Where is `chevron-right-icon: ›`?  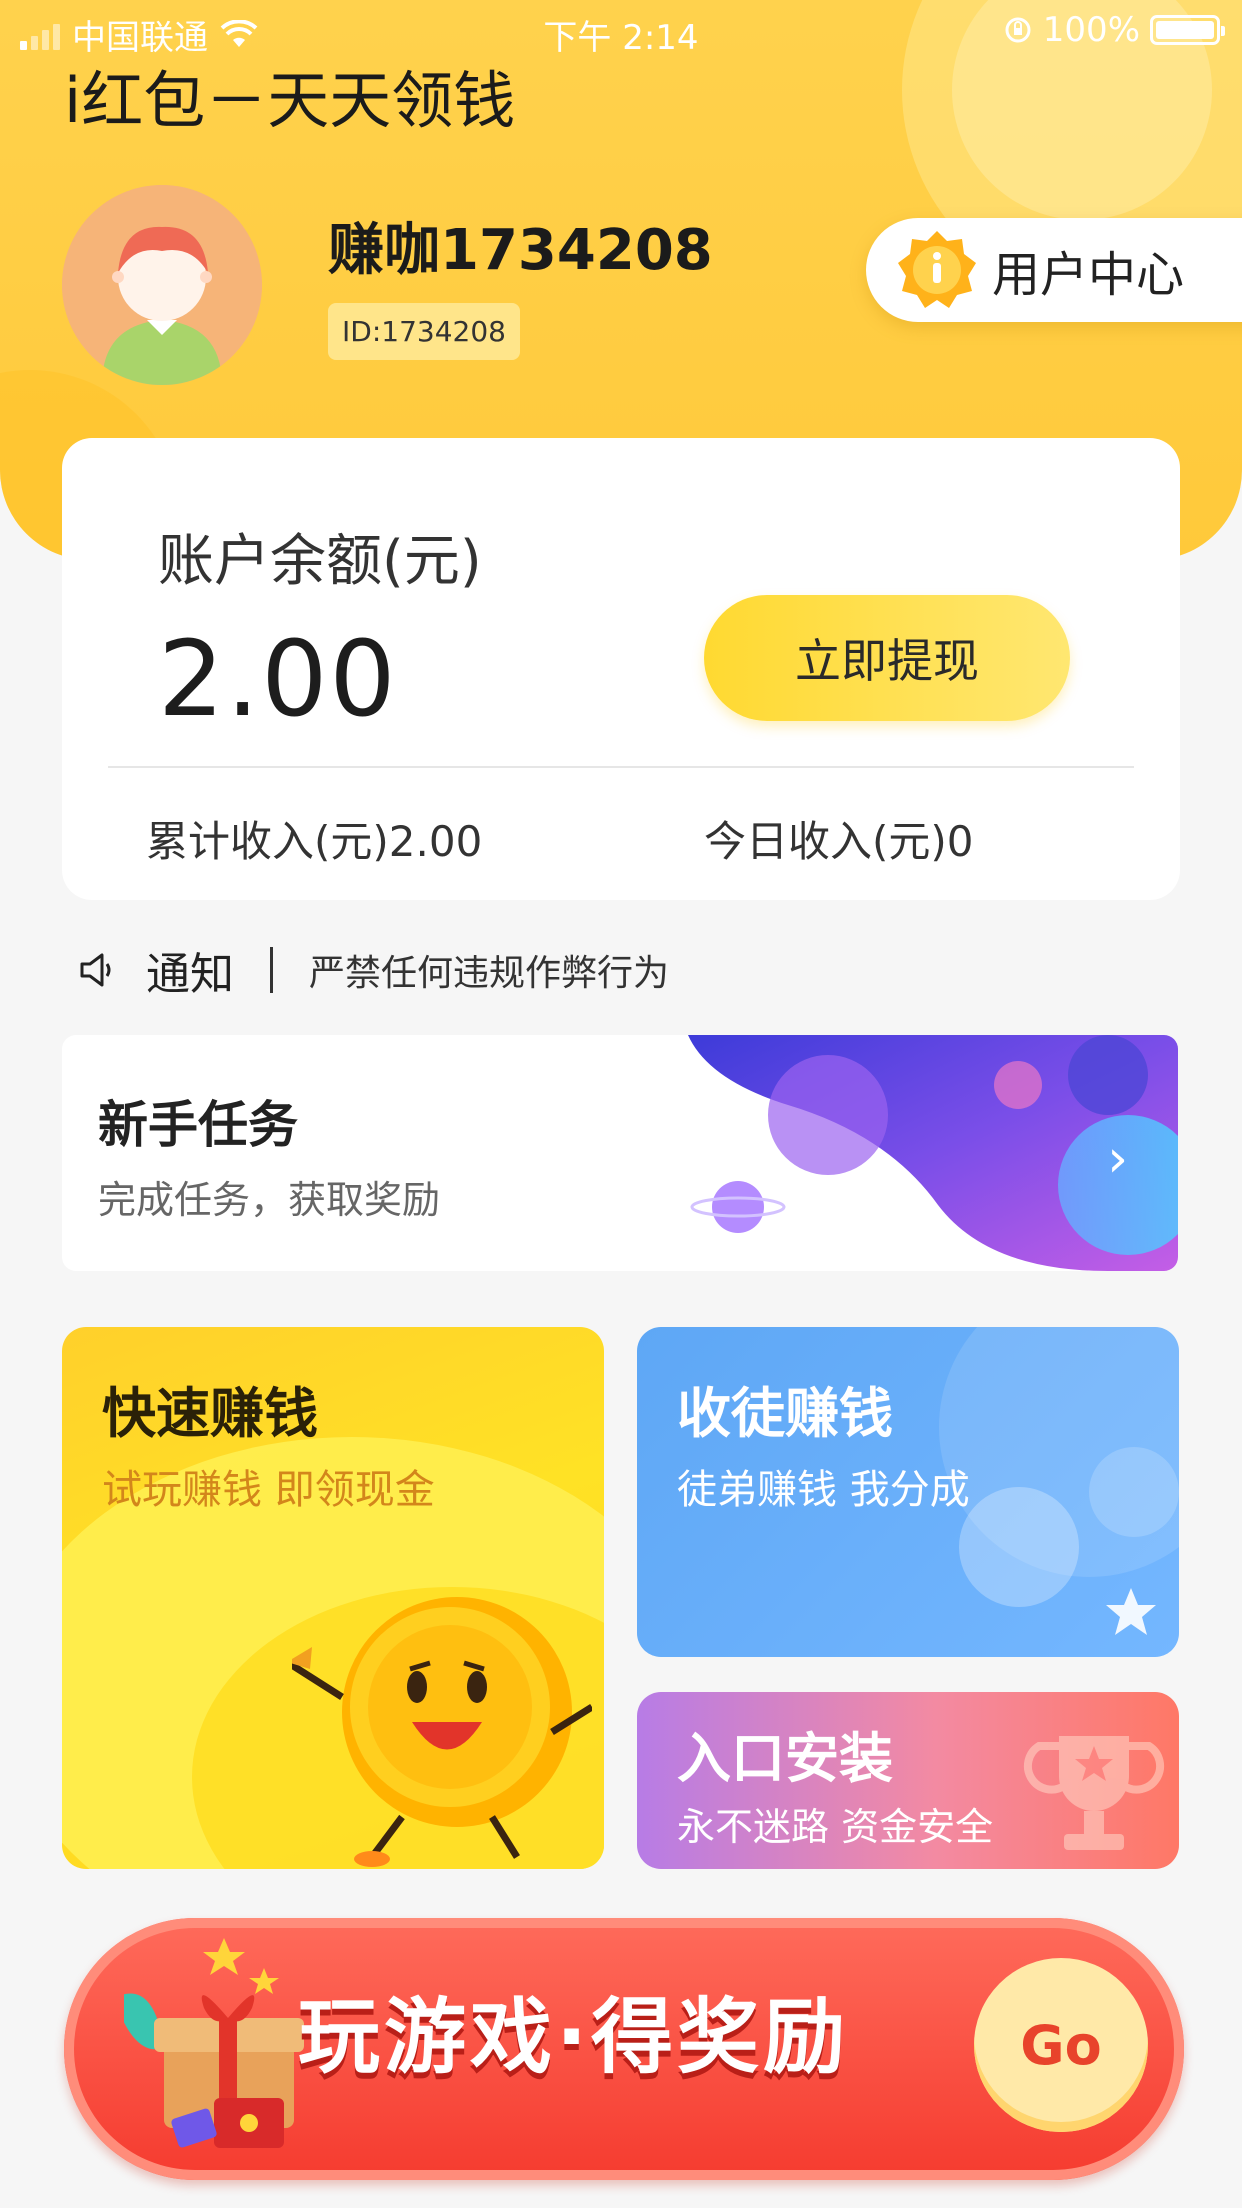 chevron-right-icon: › is located at coordinates (1117, 1159).